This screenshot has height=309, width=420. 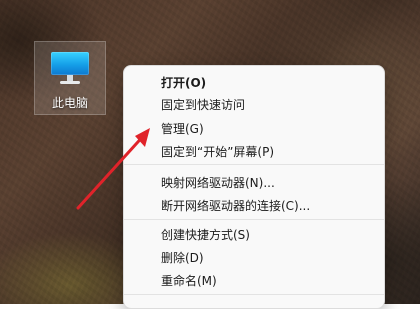 I want to click on monitor-screen, so click(x=70, y=63).